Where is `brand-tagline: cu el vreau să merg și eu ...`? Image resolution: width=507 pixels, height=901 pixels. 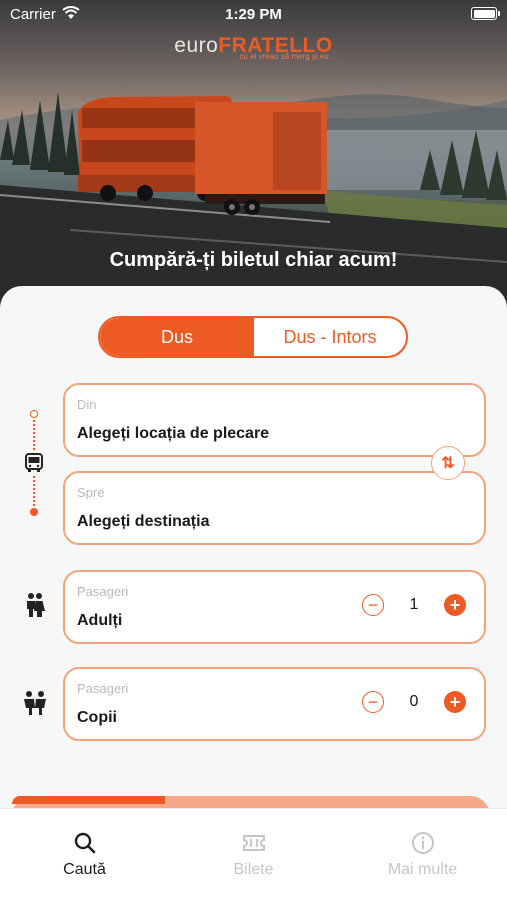 brand-tagline: cu el vreau să merg și eu ... is located at coordinates (288, 56).